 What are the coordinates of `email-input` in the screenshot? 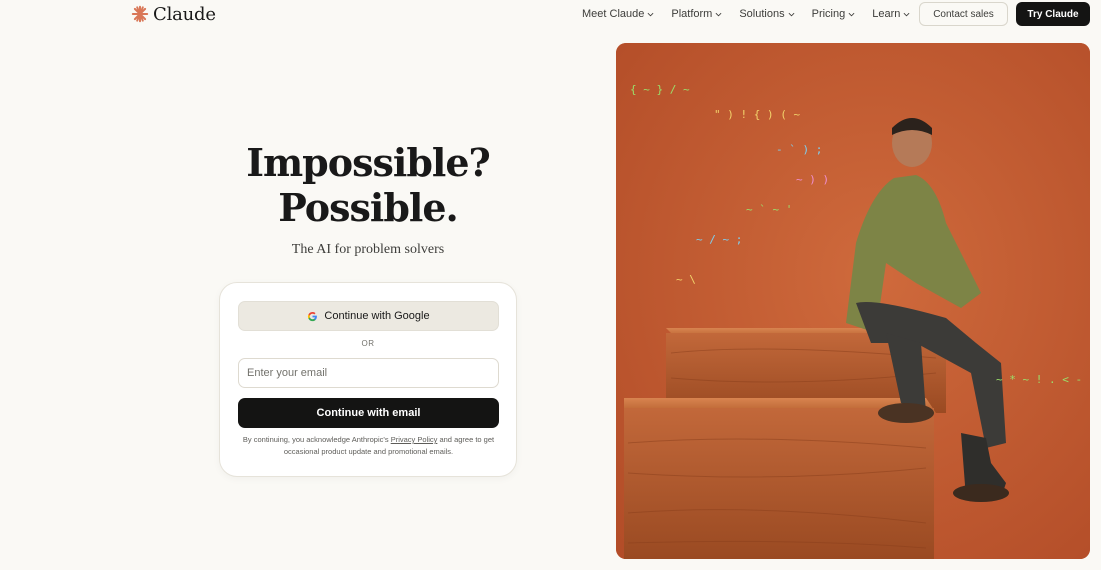 It's located at (368, 373).